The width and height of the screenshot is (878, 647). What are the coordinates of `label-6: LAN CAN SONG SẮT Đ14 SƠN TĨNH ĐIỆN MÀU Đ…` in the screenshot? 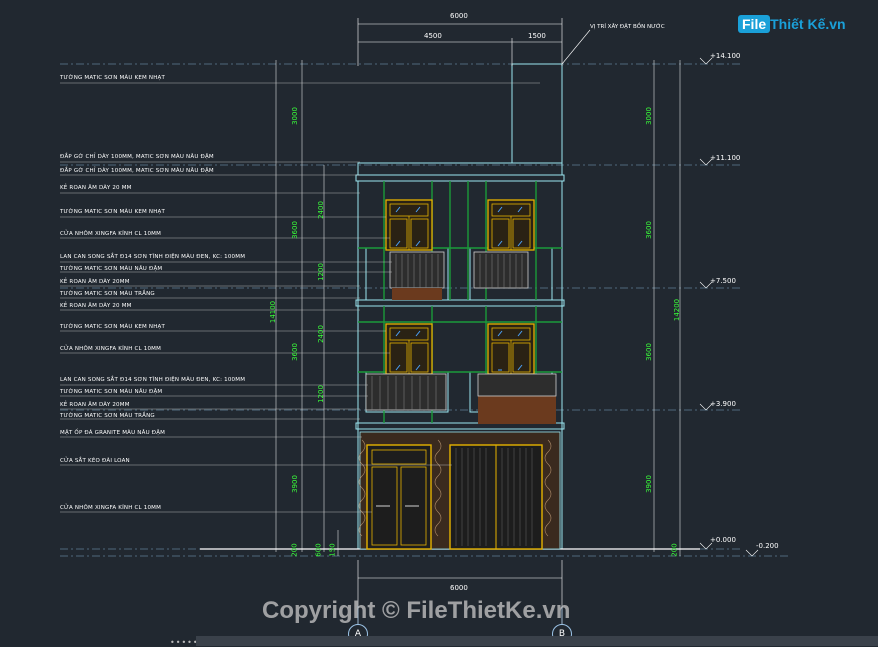 It's located at (153, 257).